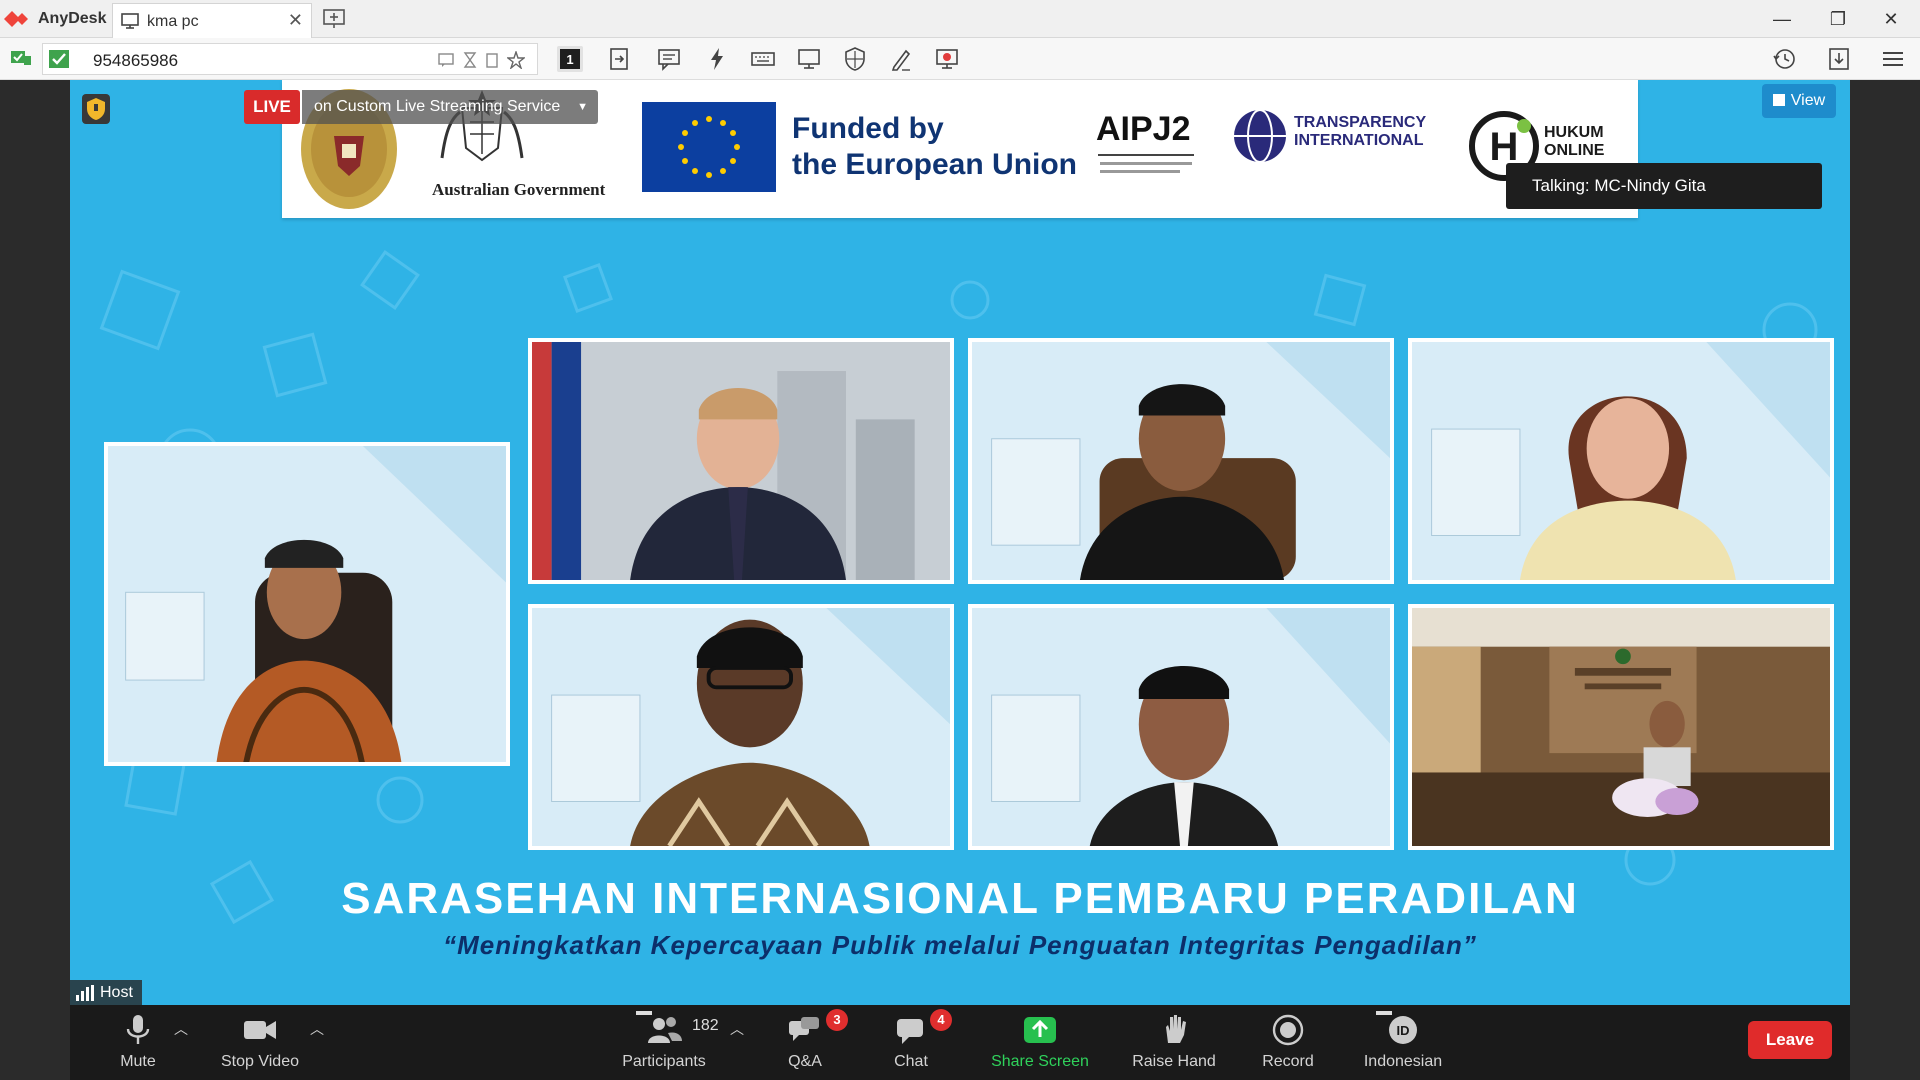 The height and width of the screenshot is (1080, 1920). Describe the element at coordinates (1893, 59) in the screenshot. I see `hamburger-menu-icon` at that location.